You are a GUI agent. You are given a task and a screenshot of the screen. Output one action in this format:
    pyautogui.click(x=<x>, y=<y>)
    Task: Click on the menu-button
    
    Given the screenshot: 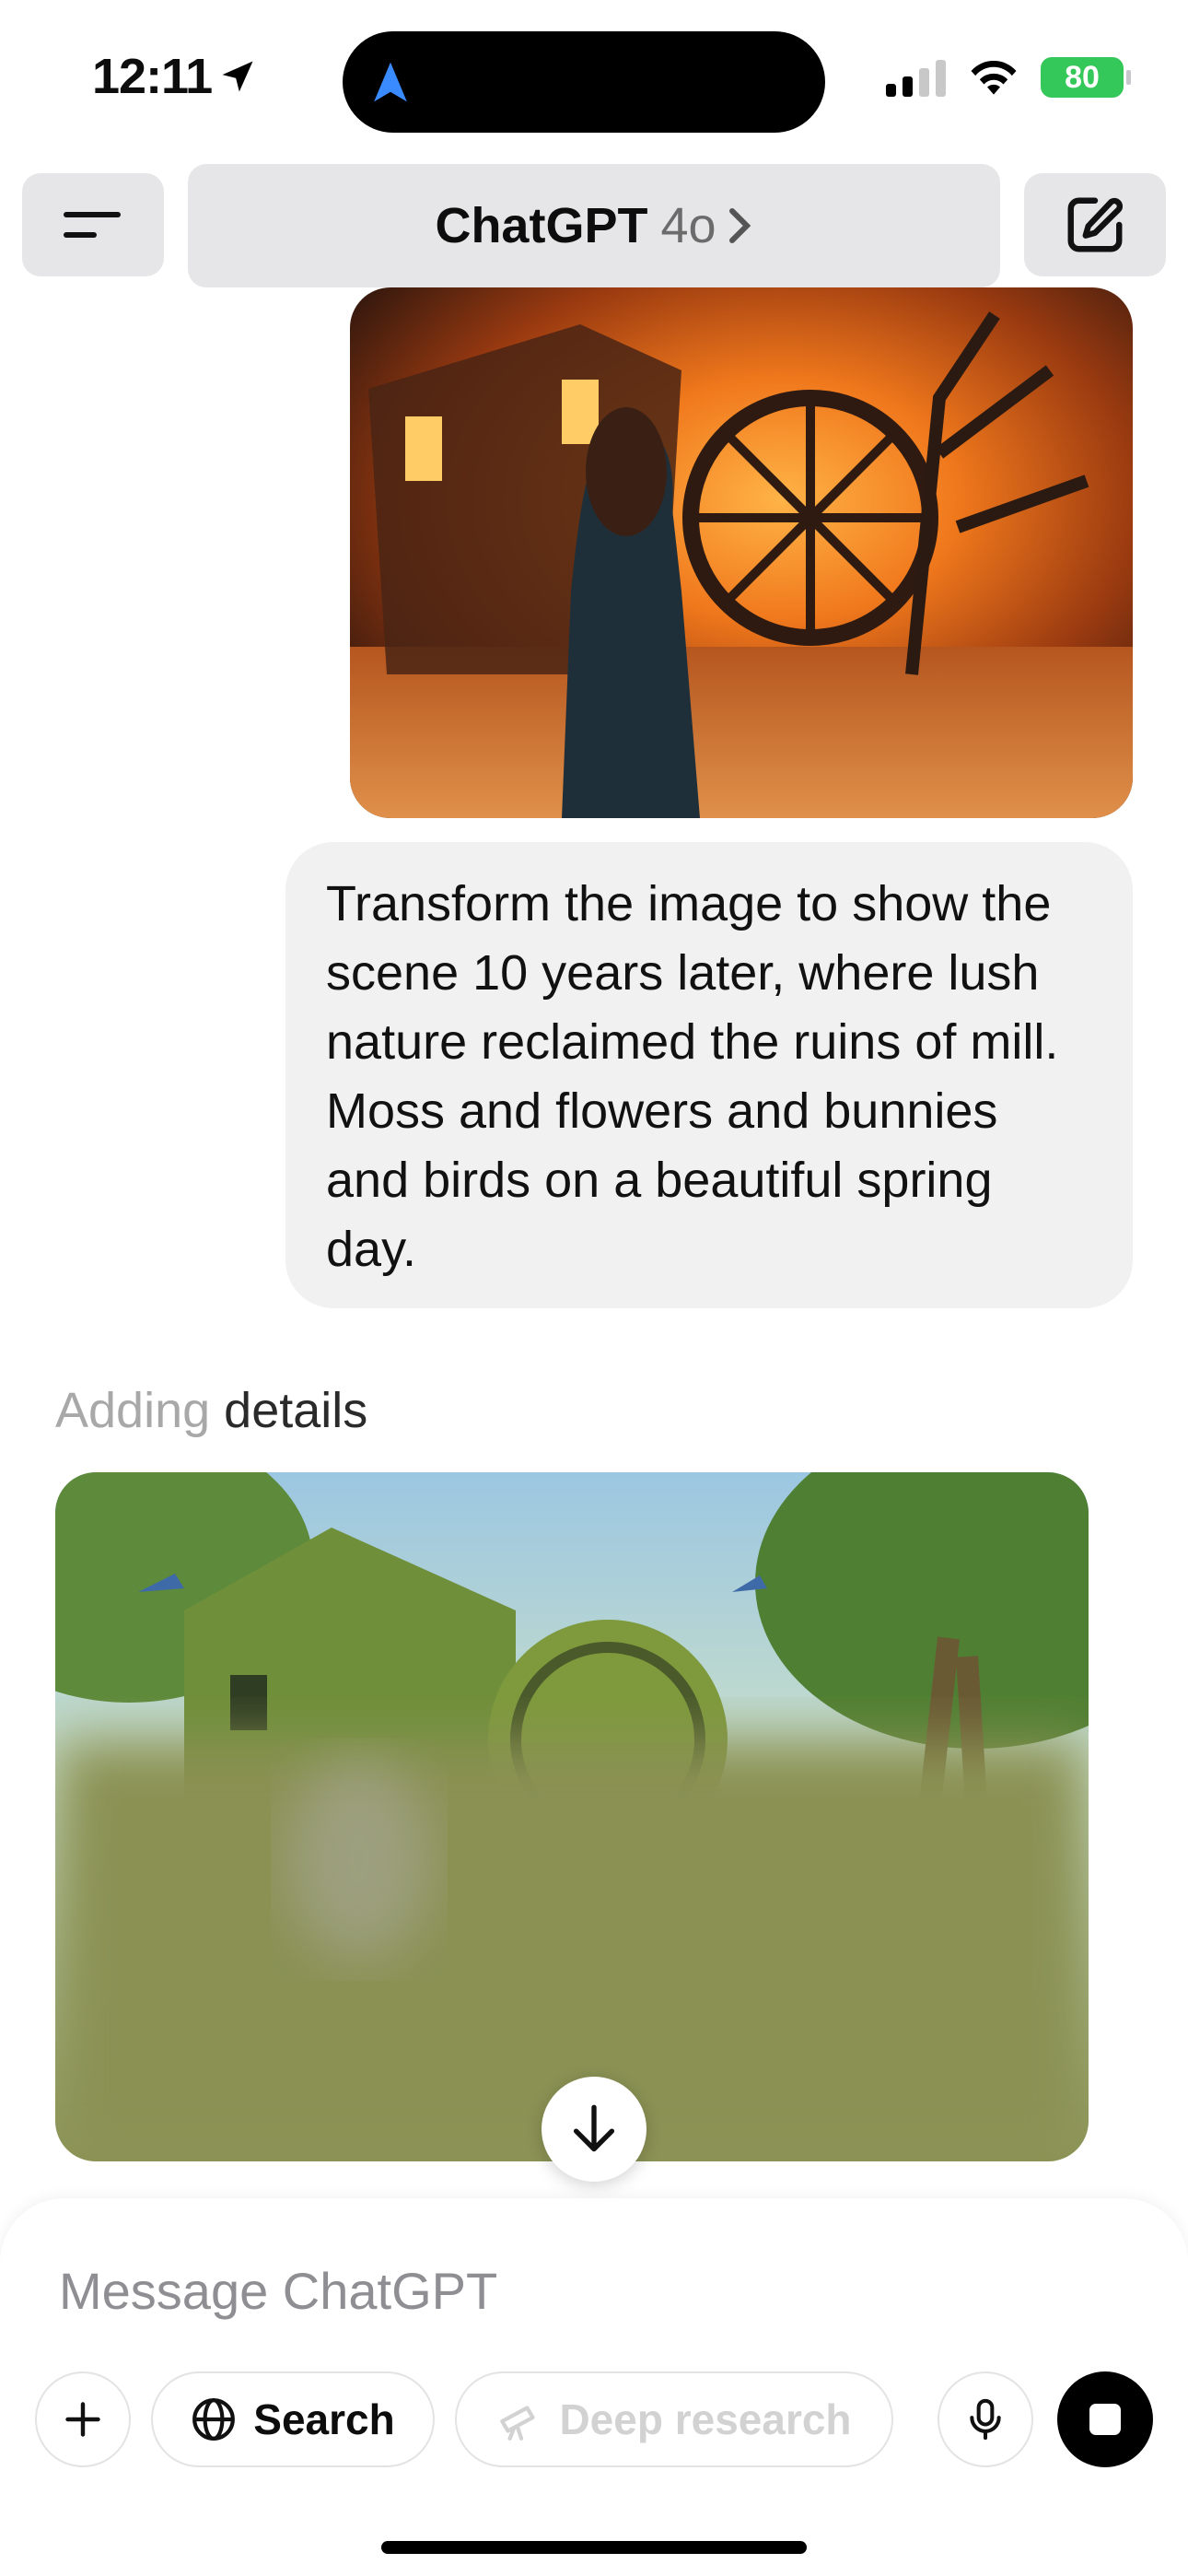 What is the action you would take?
    pyautogui.click(x=93, y=224)
    